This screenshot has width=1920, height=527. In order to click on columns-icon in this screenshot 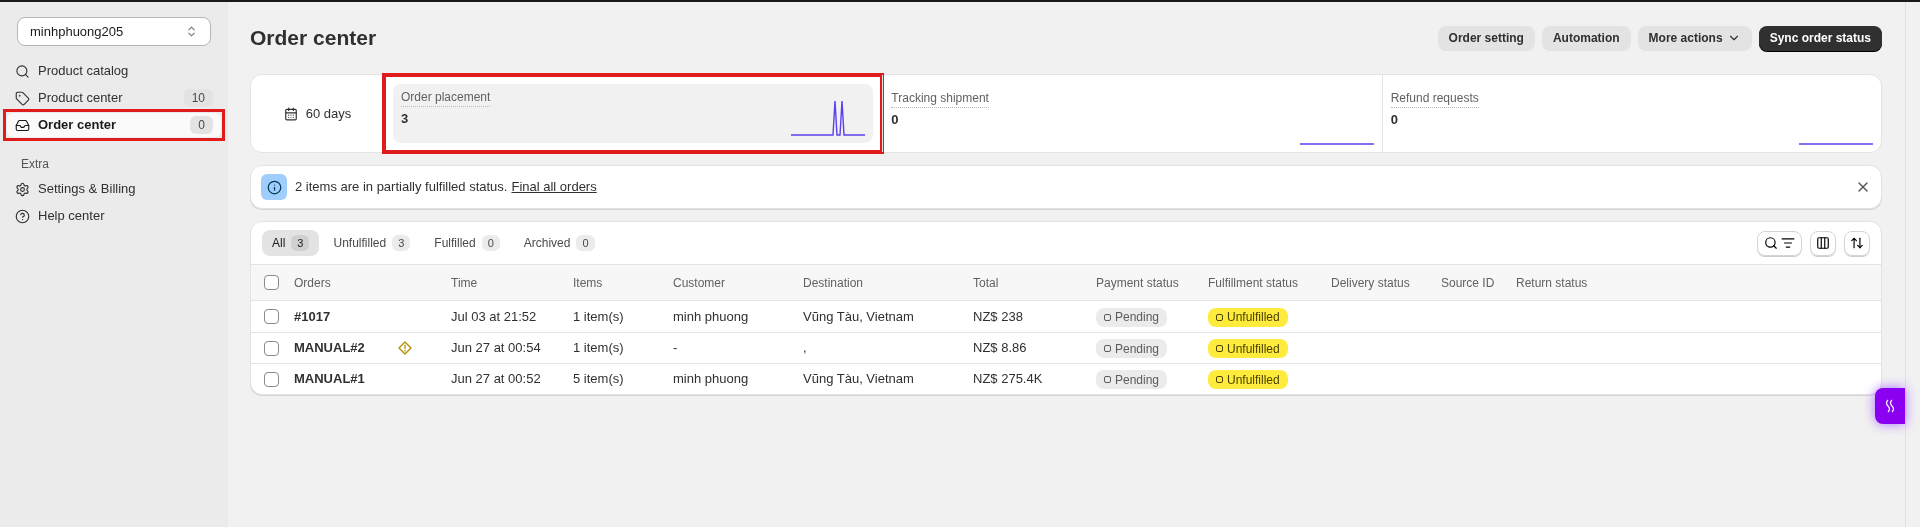, I will do `click(1823, 243)`.